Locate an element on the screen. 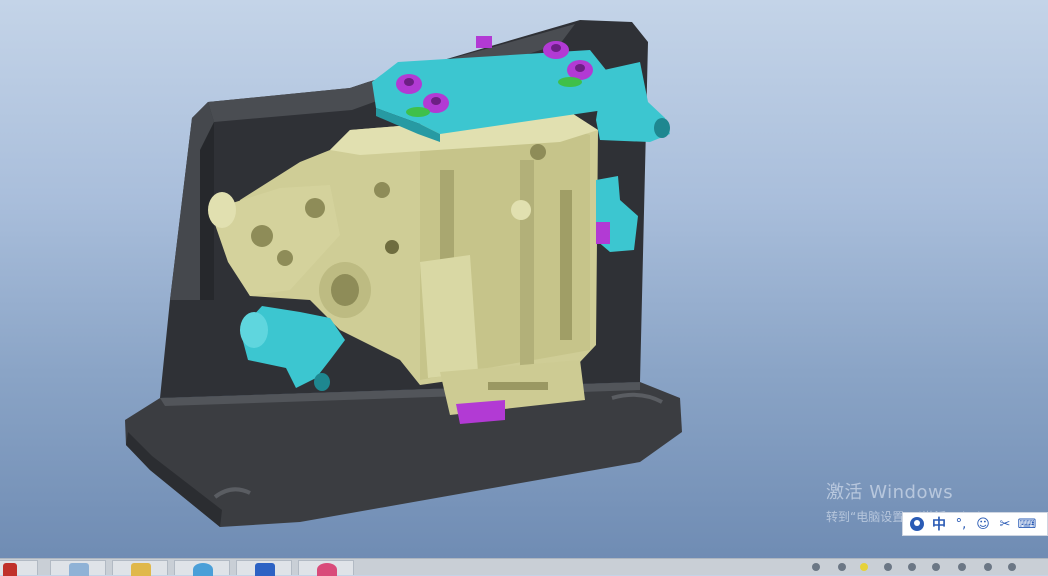 This screenshot has height=576, width=1048. taskbar-file-explorer is located at coordinates (78, 568).